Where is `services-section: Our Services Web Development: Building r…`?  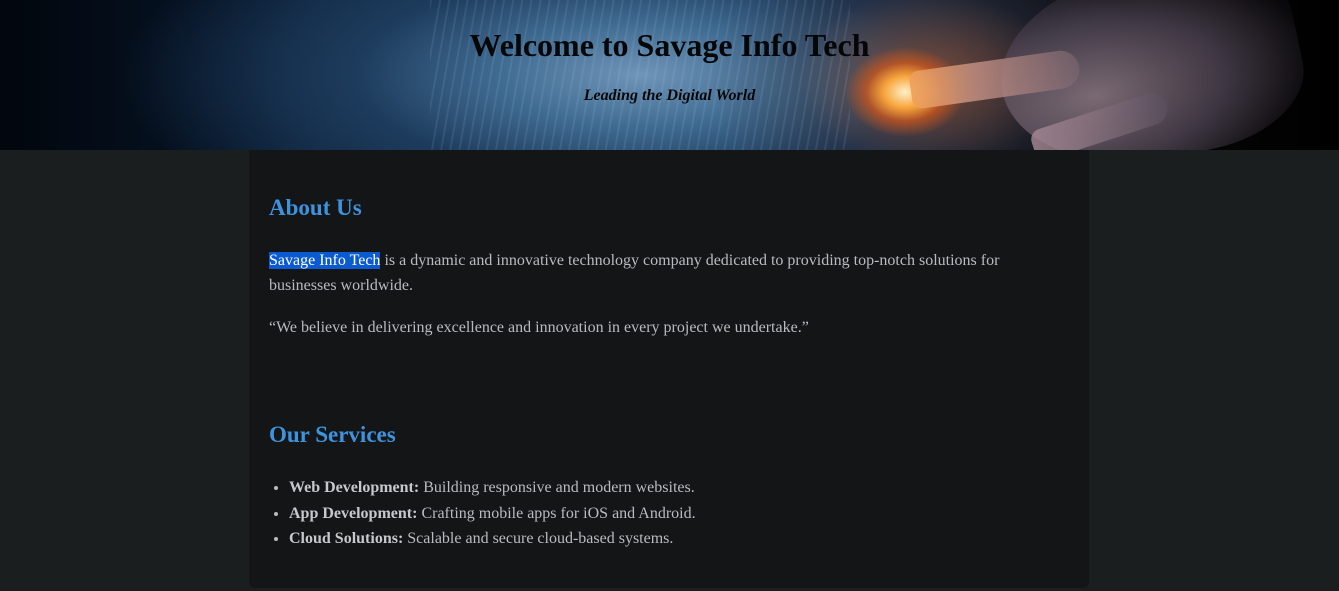 services-section: Our Services Web Development: Building r… is located at coordinates (659, 486).